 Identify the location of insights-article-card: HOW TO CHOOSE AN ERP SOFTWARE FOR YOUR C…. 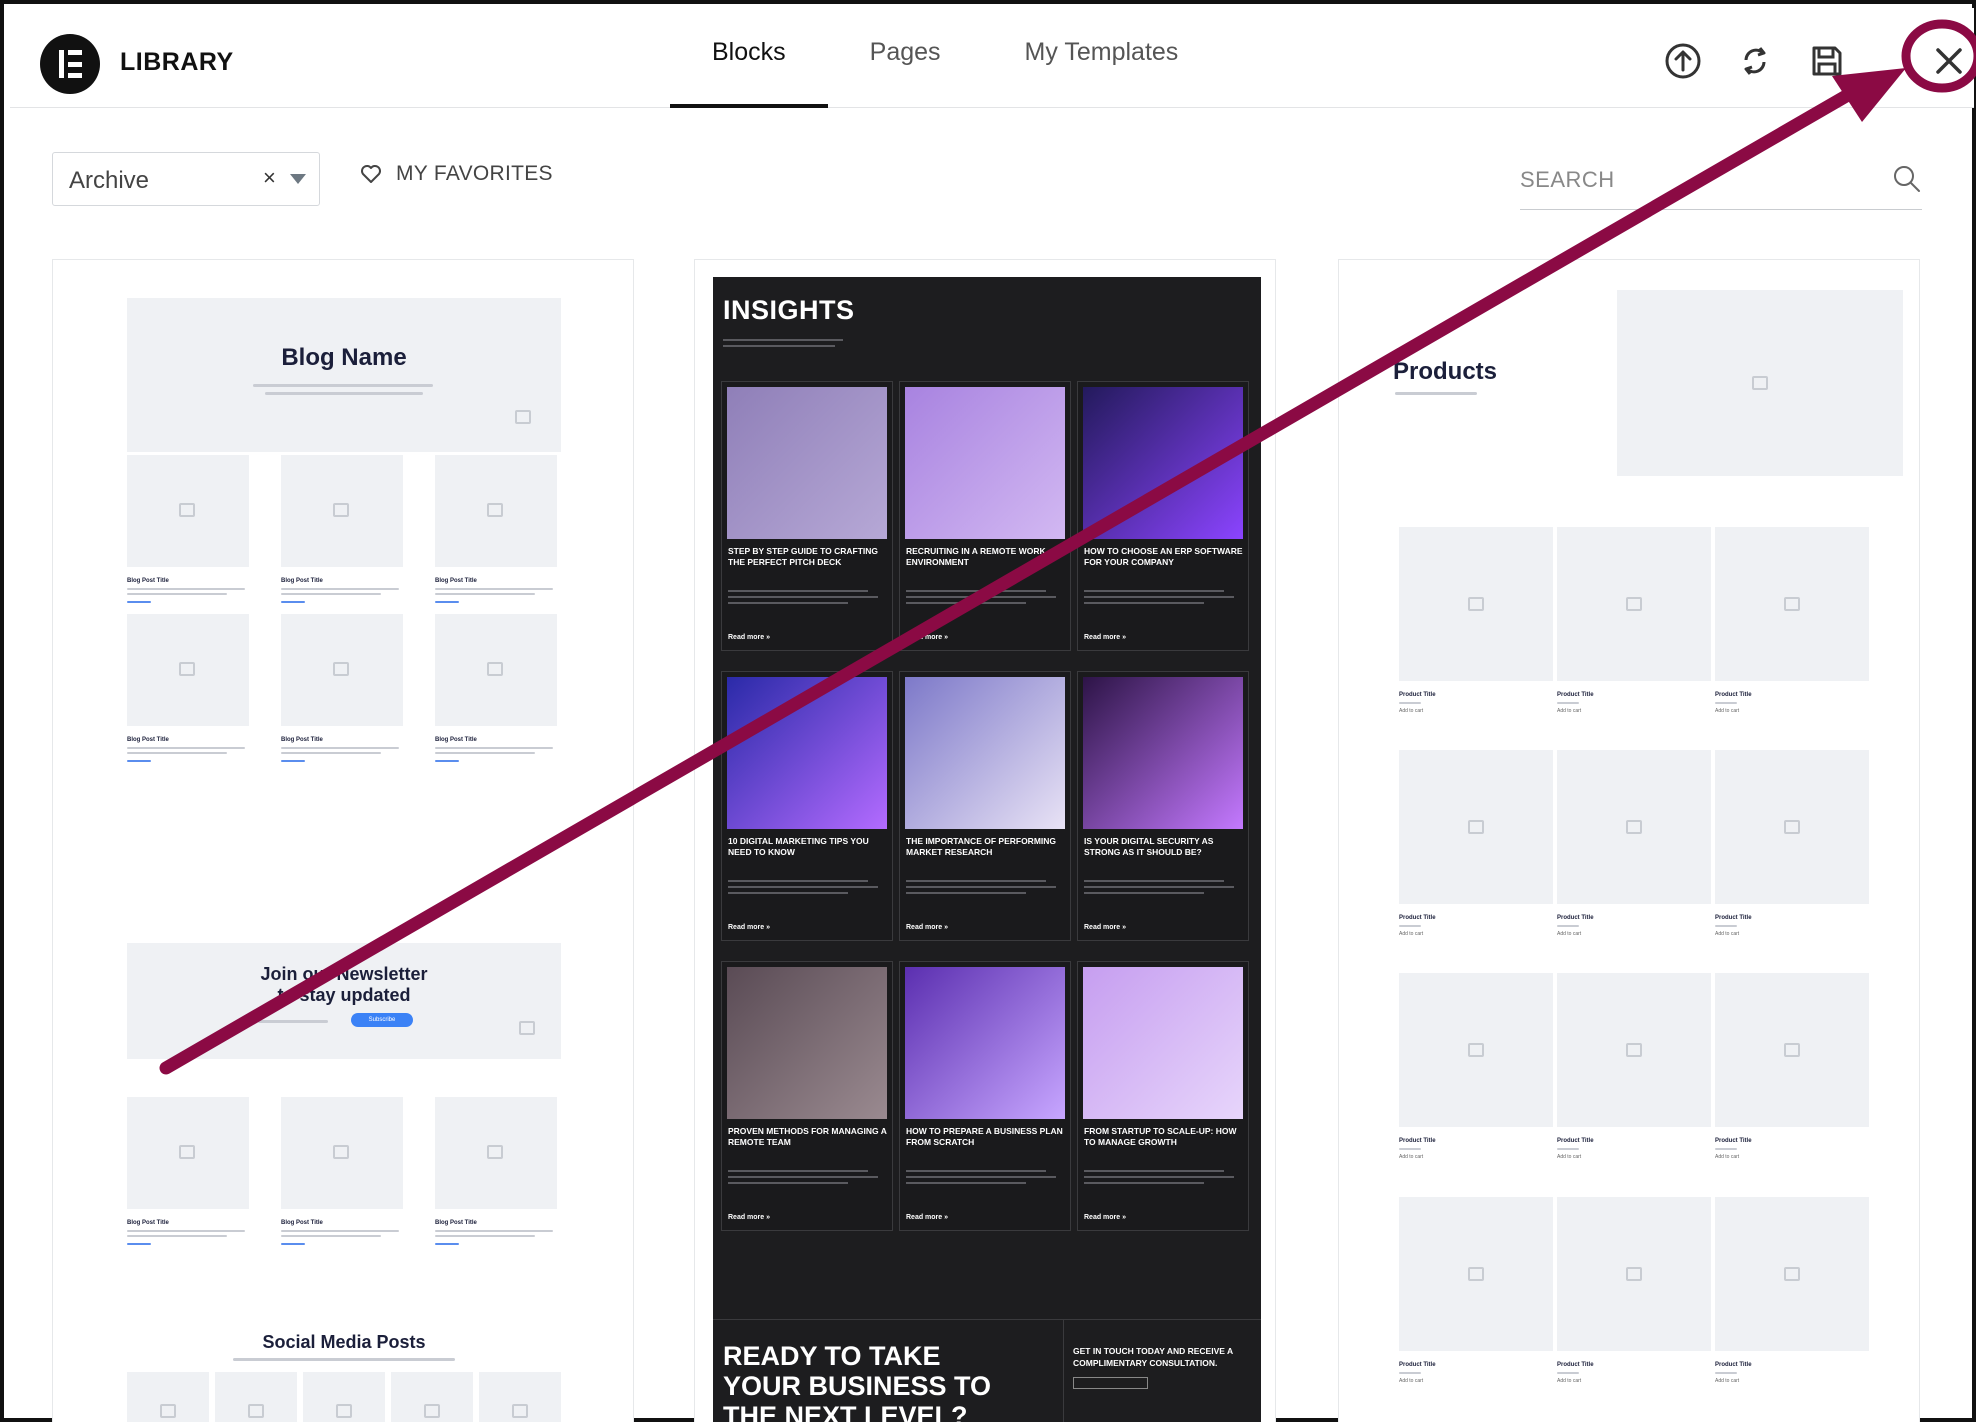
(1163, 516).